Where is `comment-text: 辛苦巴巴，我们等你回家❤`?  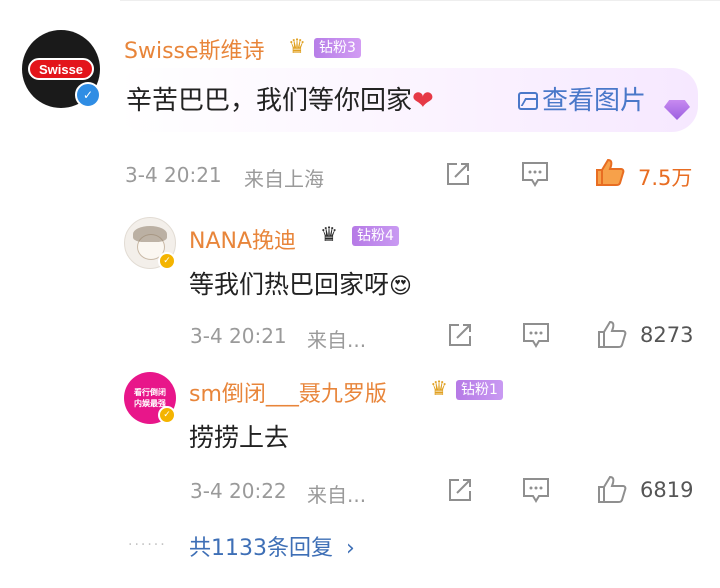
comment-text: 辛苦巴巴，我们等你回家❤ is located at coordinates (280, 98).